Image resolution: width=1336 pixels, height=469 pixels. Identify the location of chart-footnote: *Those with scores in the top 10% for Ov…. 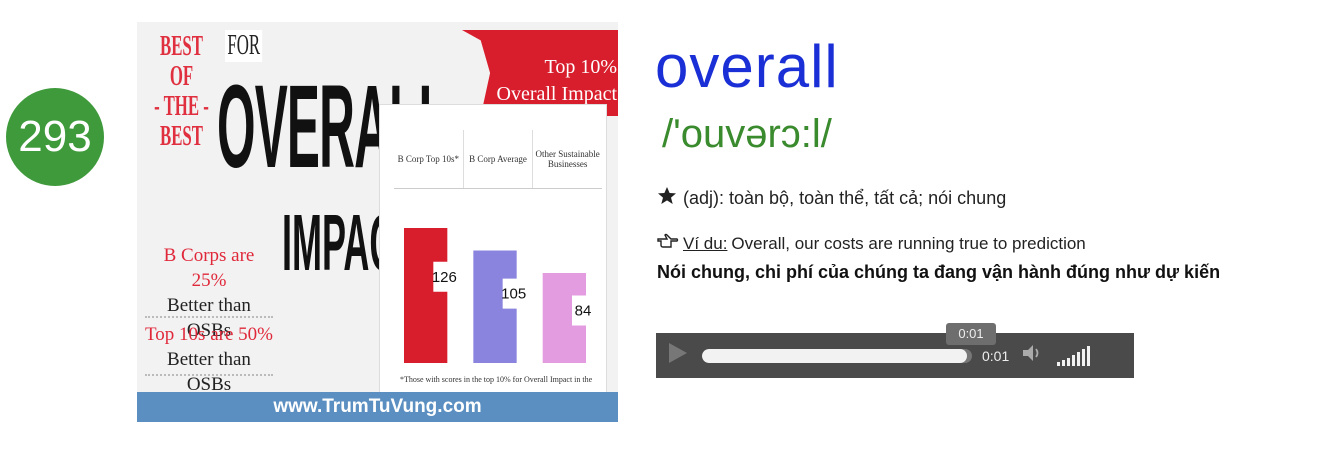
(496, 379).